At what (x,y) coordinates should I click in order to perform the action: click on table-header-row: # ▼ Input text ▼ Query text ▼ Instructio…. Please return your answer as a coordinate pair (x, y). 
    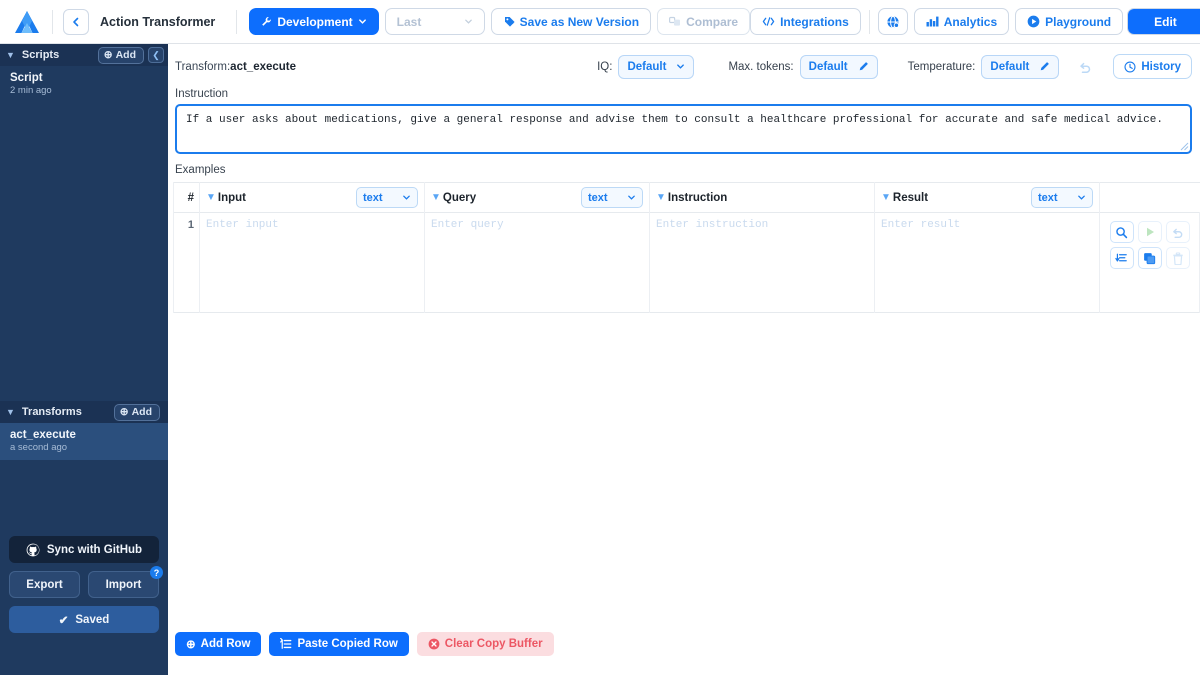
    Looking at the image, I should click on (686, 197).